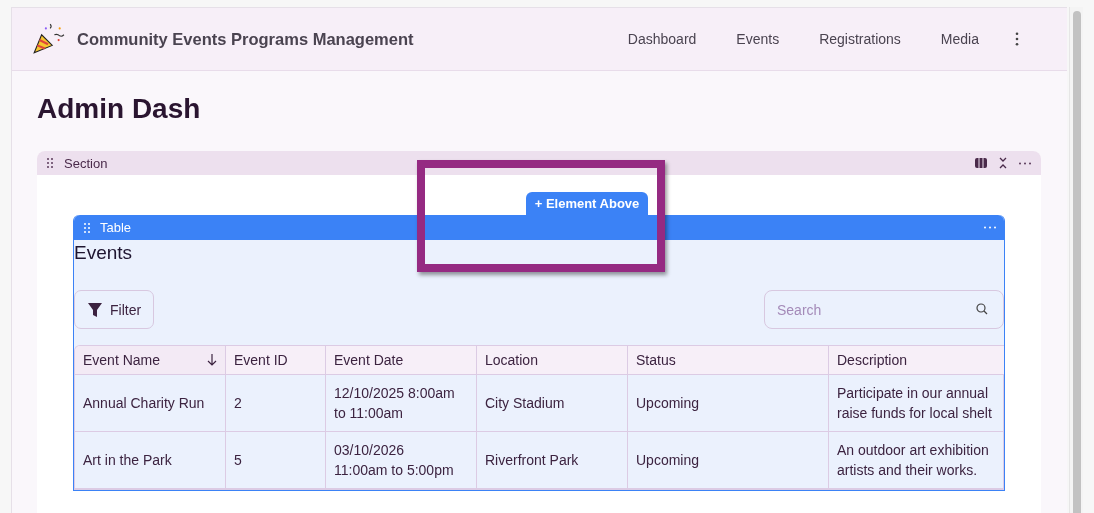 The image size is (1094, 513). I want to click on columns-icon, so click(981, 163).